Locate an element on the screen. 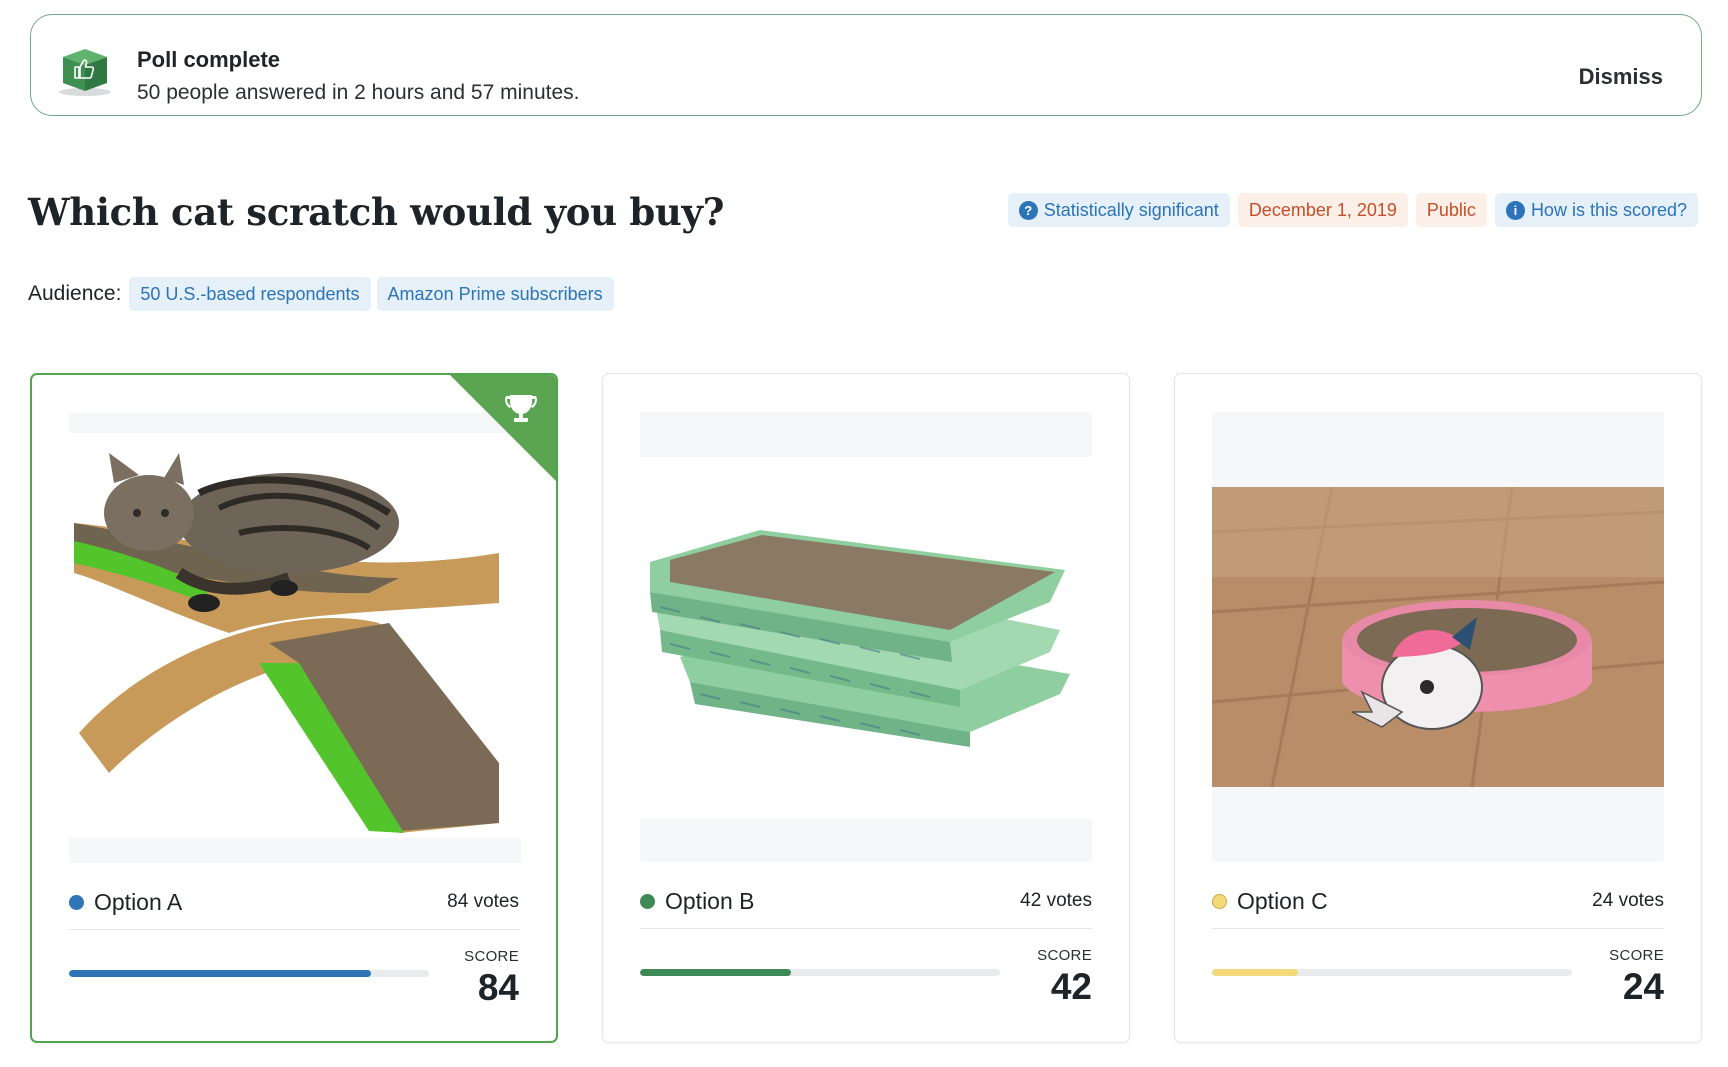 The width and height of the screenshot is (1728, 1067). option-a-score-bar is located at coordinates (249, 973).